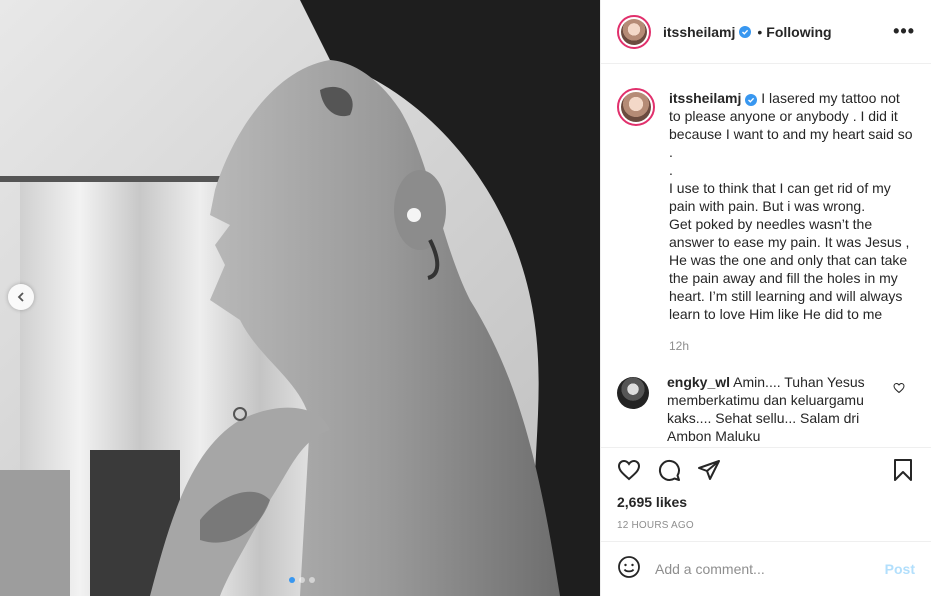 The height and width of the screenshot is (596, 931). Describe the element at coordinates (633, 393) in the screenshot. I see `commenter-avatar` at that location.